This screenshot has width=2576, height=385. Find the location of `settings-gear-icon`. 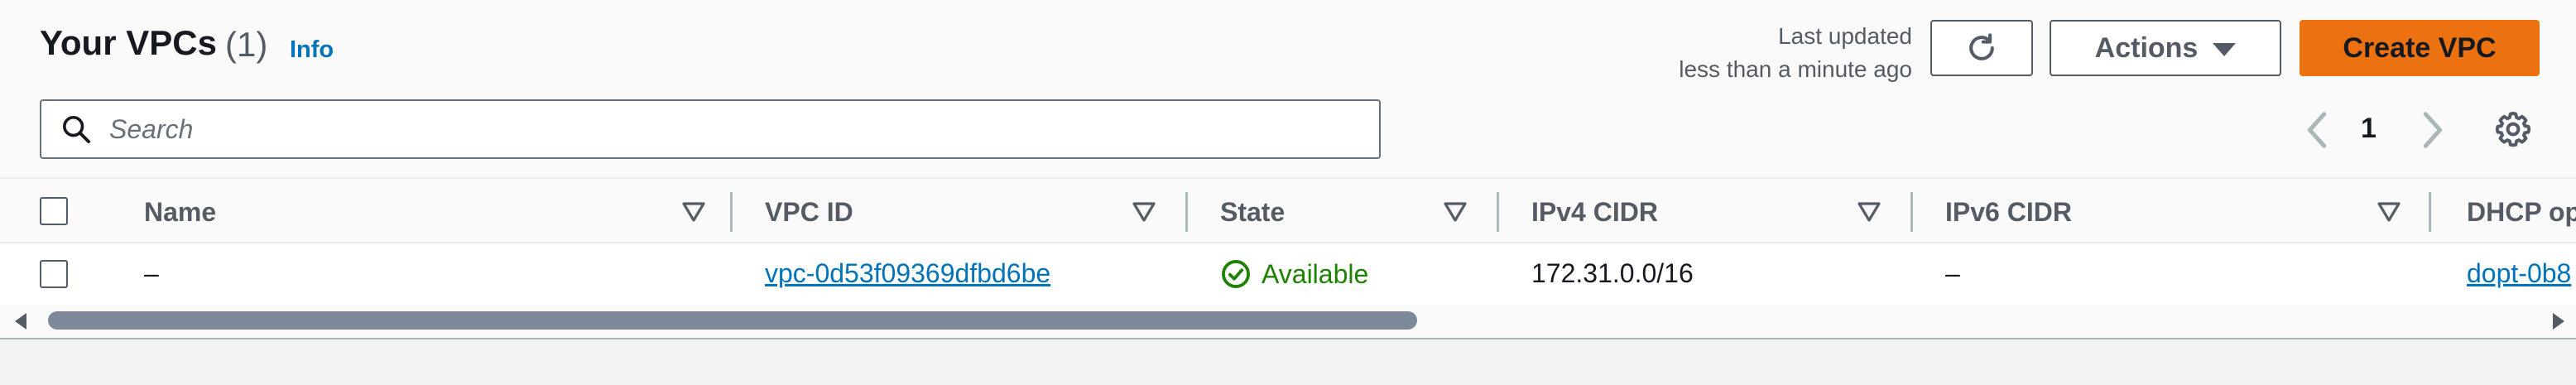

settings-gear-icon is located at coordinates (2513, 129).